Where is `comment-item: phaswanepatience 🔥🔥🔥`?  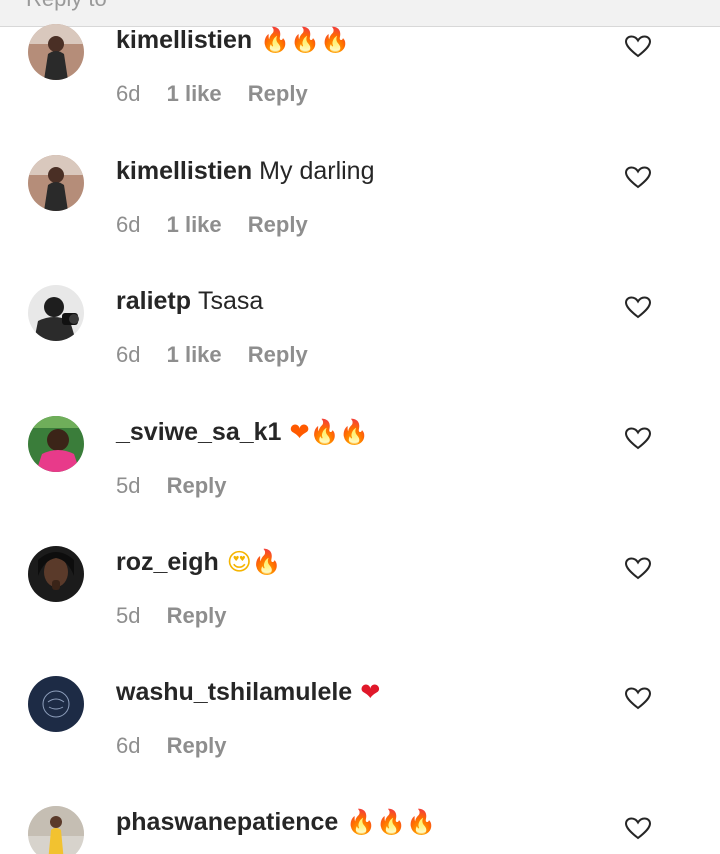 comment-item: phaswanepatience 🔥🔥🔥 is located at coordinates (360, 830).